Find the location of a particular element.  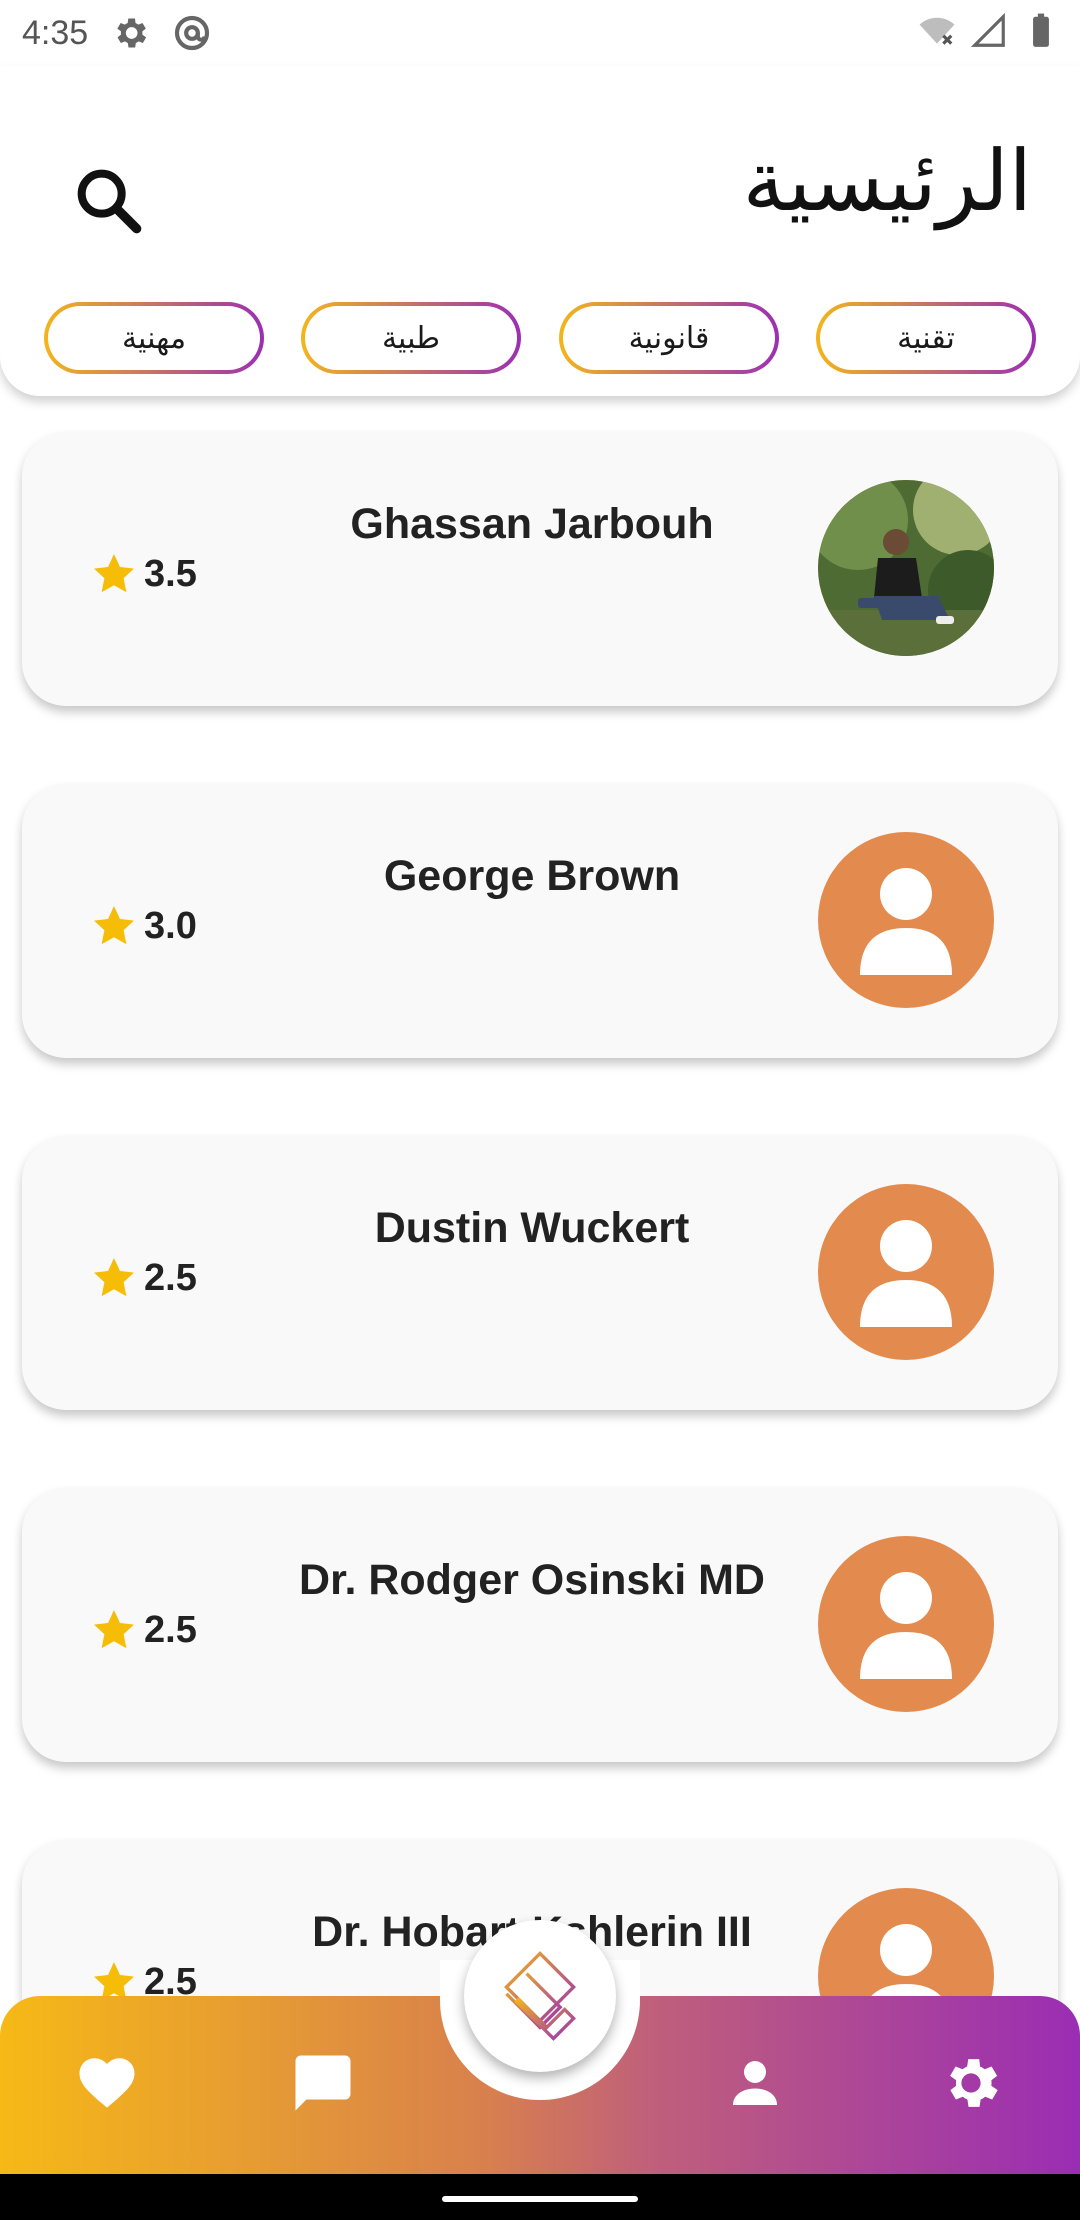

chip-professional: مهنية is located at coordinates (154, 338).